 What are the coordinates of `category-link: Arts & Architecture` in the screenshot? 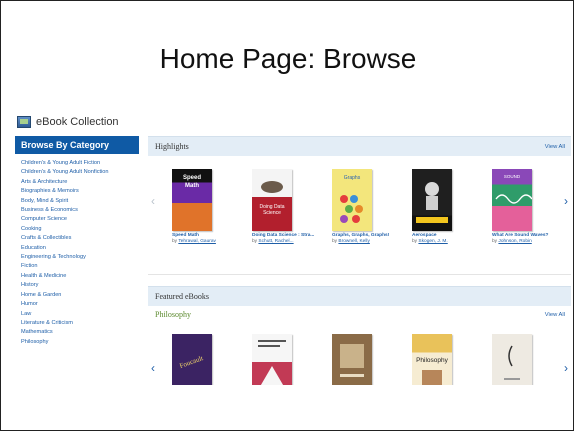 It's located at (80, 182).